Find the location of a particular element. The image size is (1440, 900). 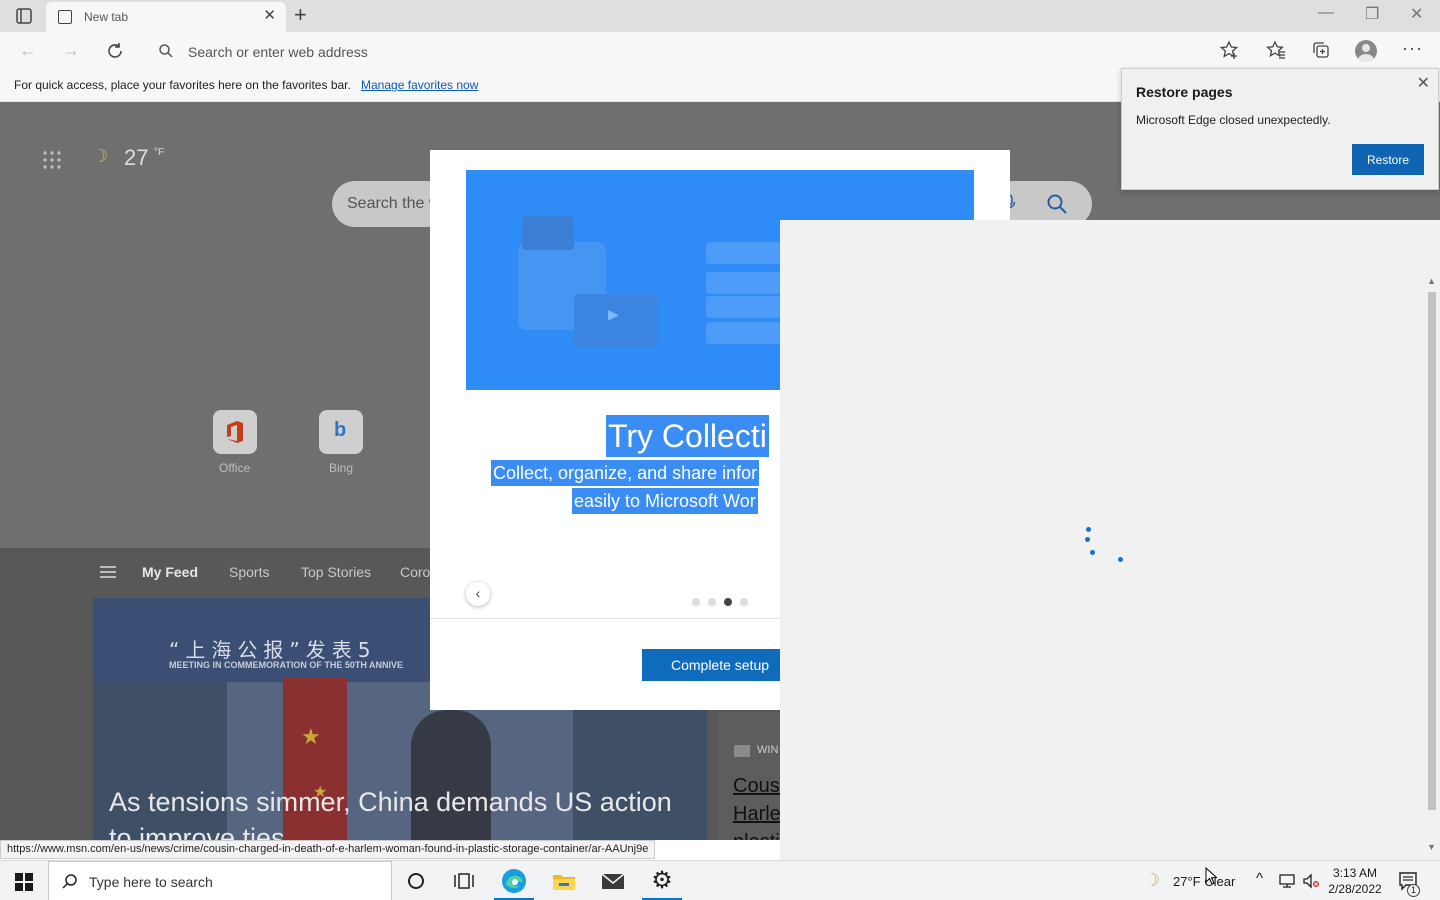

favorites-icon is located at coordinates (1276, 50).